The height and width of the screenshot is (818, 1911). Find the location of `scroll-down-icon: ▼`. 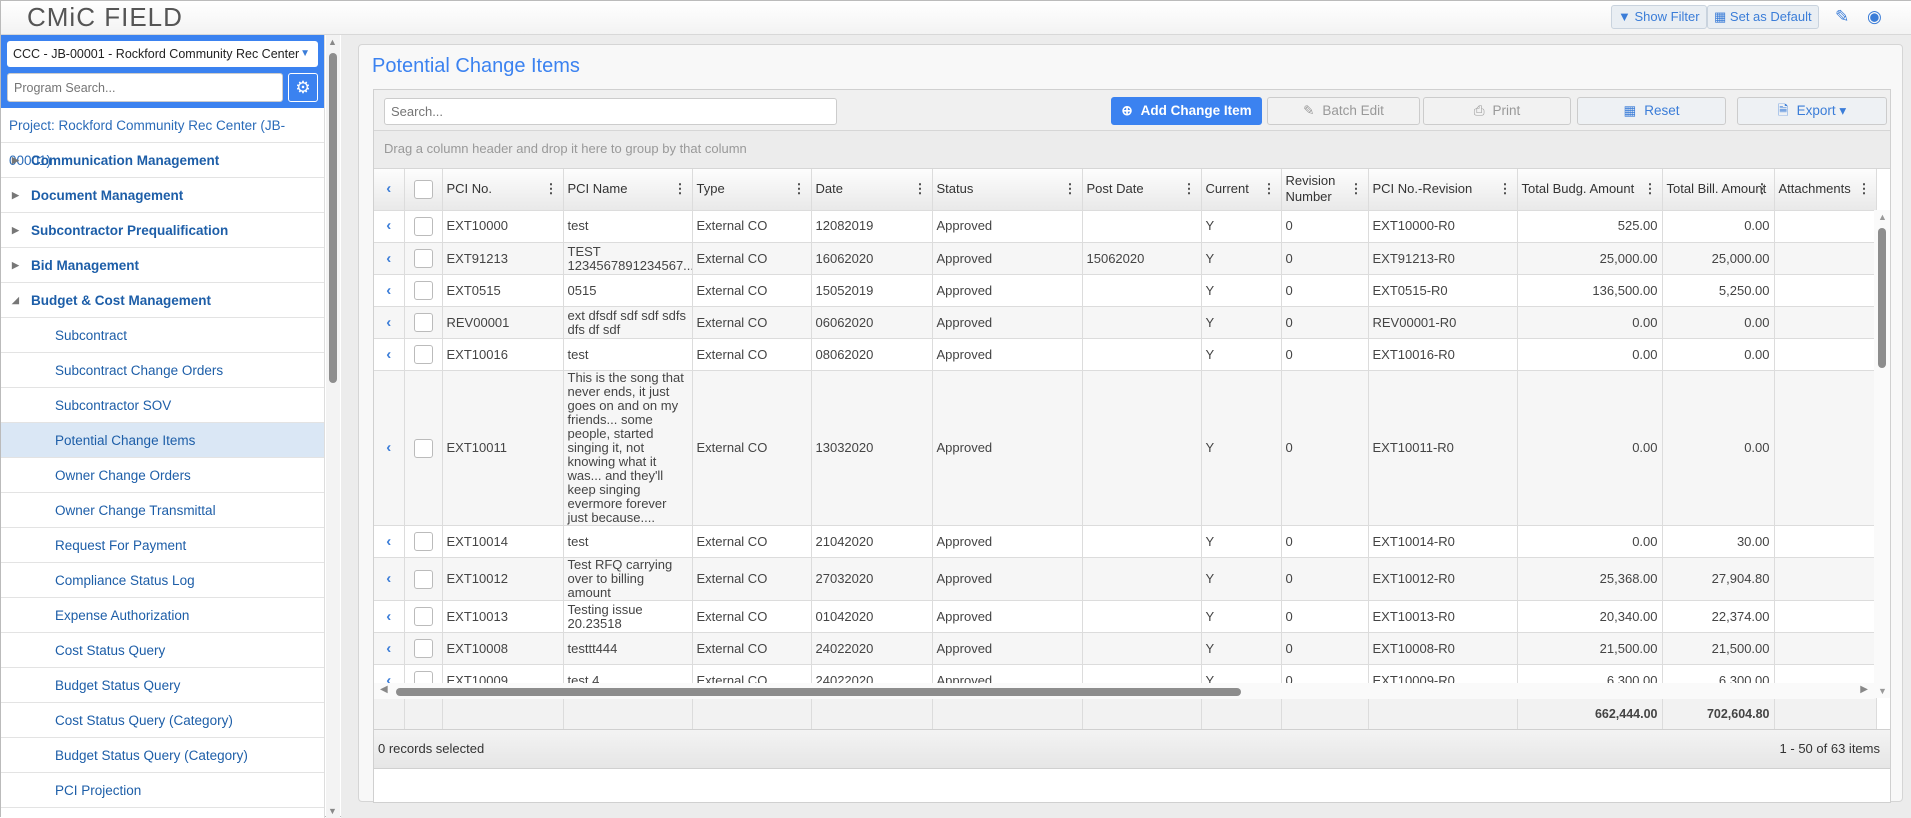

scroll-down-icon: ▼ is located at coordinates (1882, 691).